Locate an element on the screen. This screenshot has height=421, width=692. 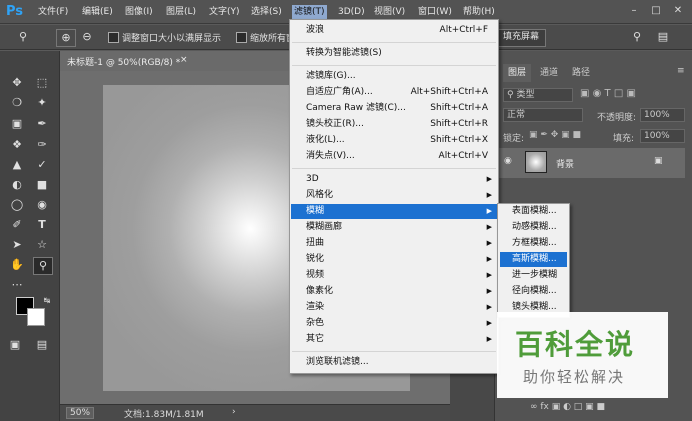
dodge-tool-icon: ◉ is located at coordinates (42, 205).